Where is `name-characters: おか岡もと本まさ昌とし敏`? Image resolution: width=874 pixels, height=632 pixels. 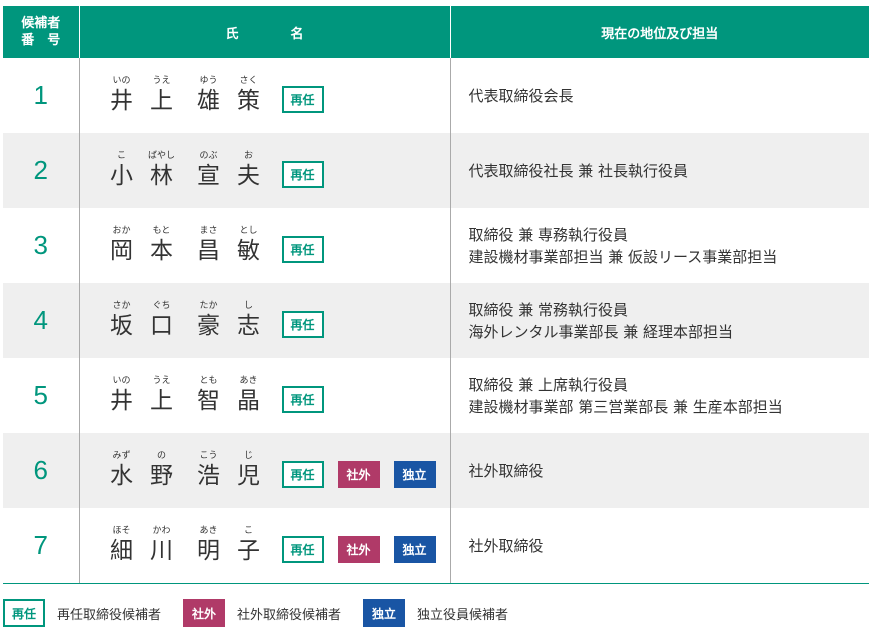
name-characters: おか岡もと本まさ昌とし敏 is located at coordinates (185, 245).